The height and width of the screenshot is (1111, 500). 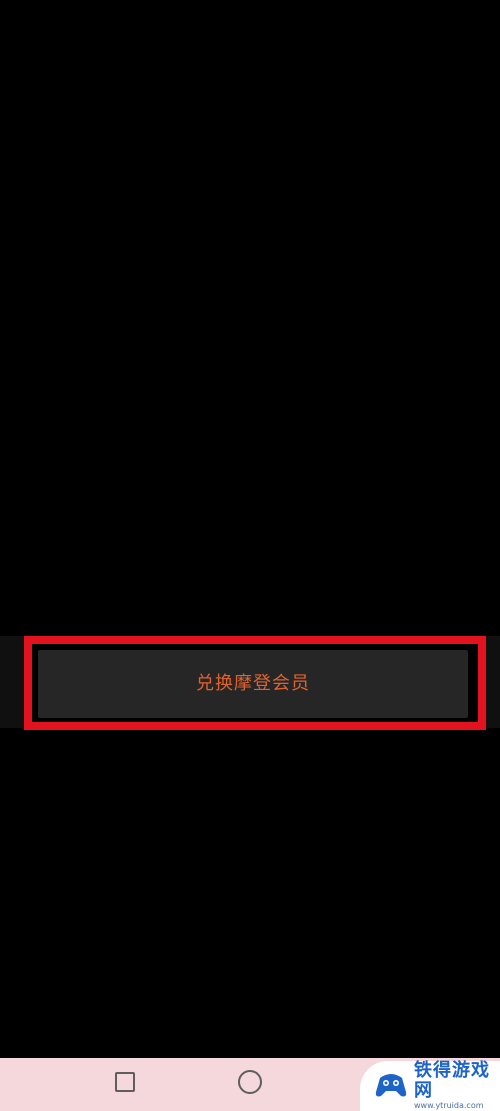 What do you see at coordinates (125, 1082) in the screenshot?
I see `square-icon` at bounding box center [125, 1082].